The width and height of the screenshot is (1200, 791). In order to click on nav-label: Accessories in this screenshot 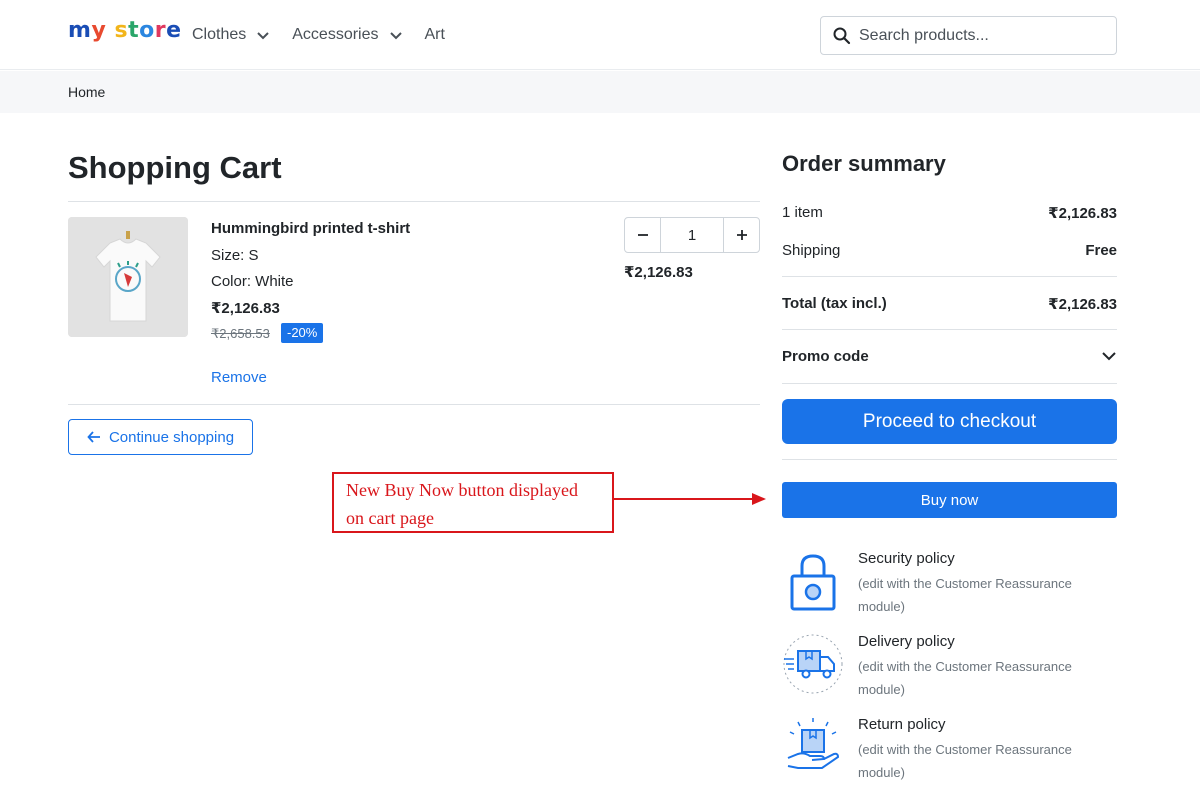, I will do `click(335, 34)`.